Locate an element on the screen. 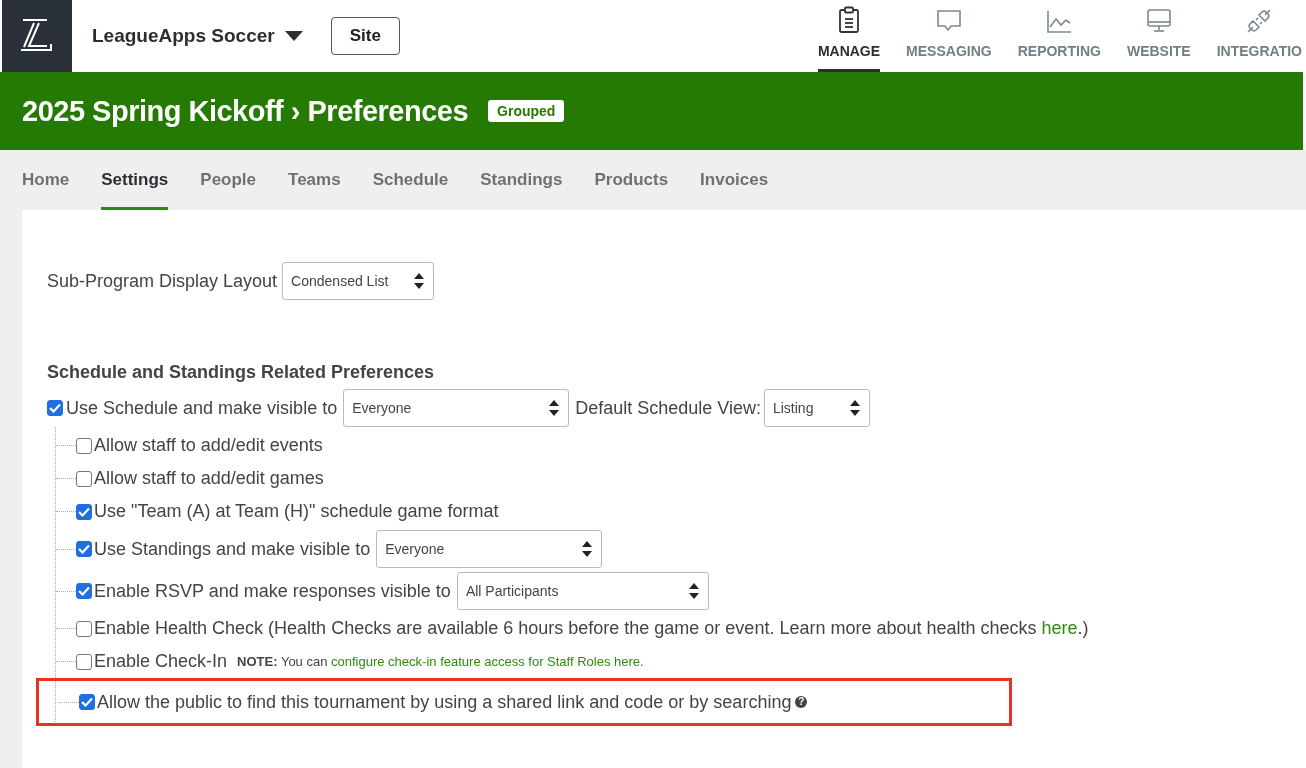 The height and width of the screenshot is (768, 1306). caret-icon is located at coordinates (293, 36).